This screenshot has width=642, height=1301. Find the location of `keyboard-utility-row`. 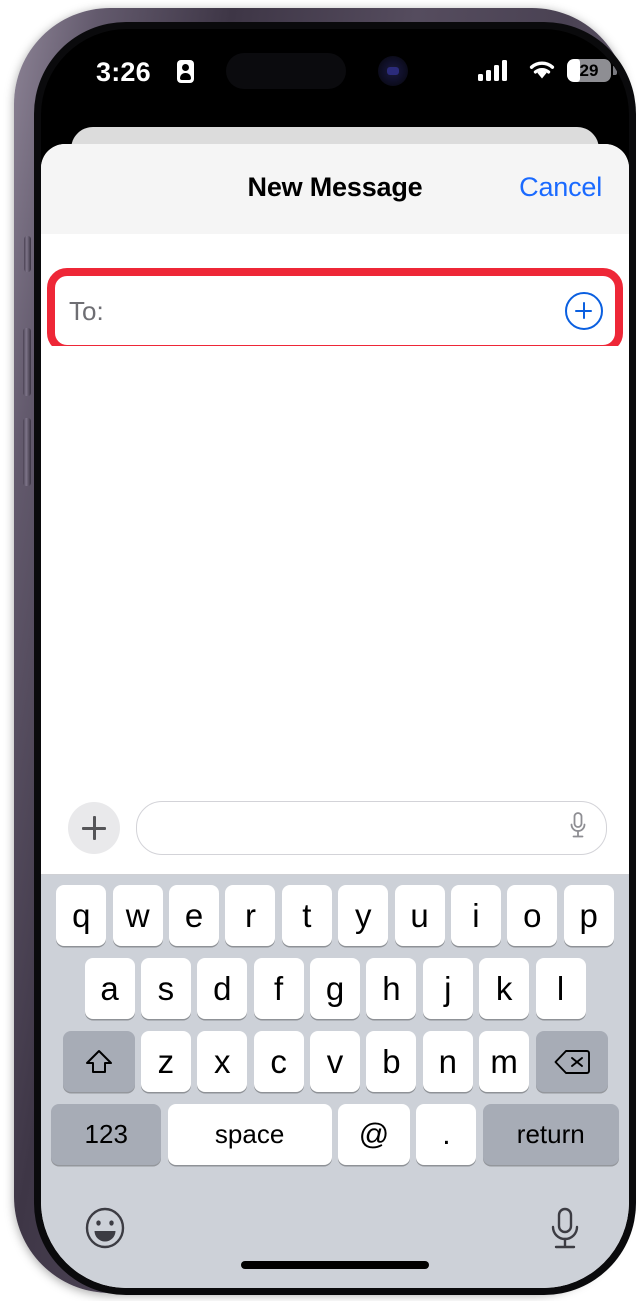

keyboard-utility-row is located at coordinates (335, 1244).